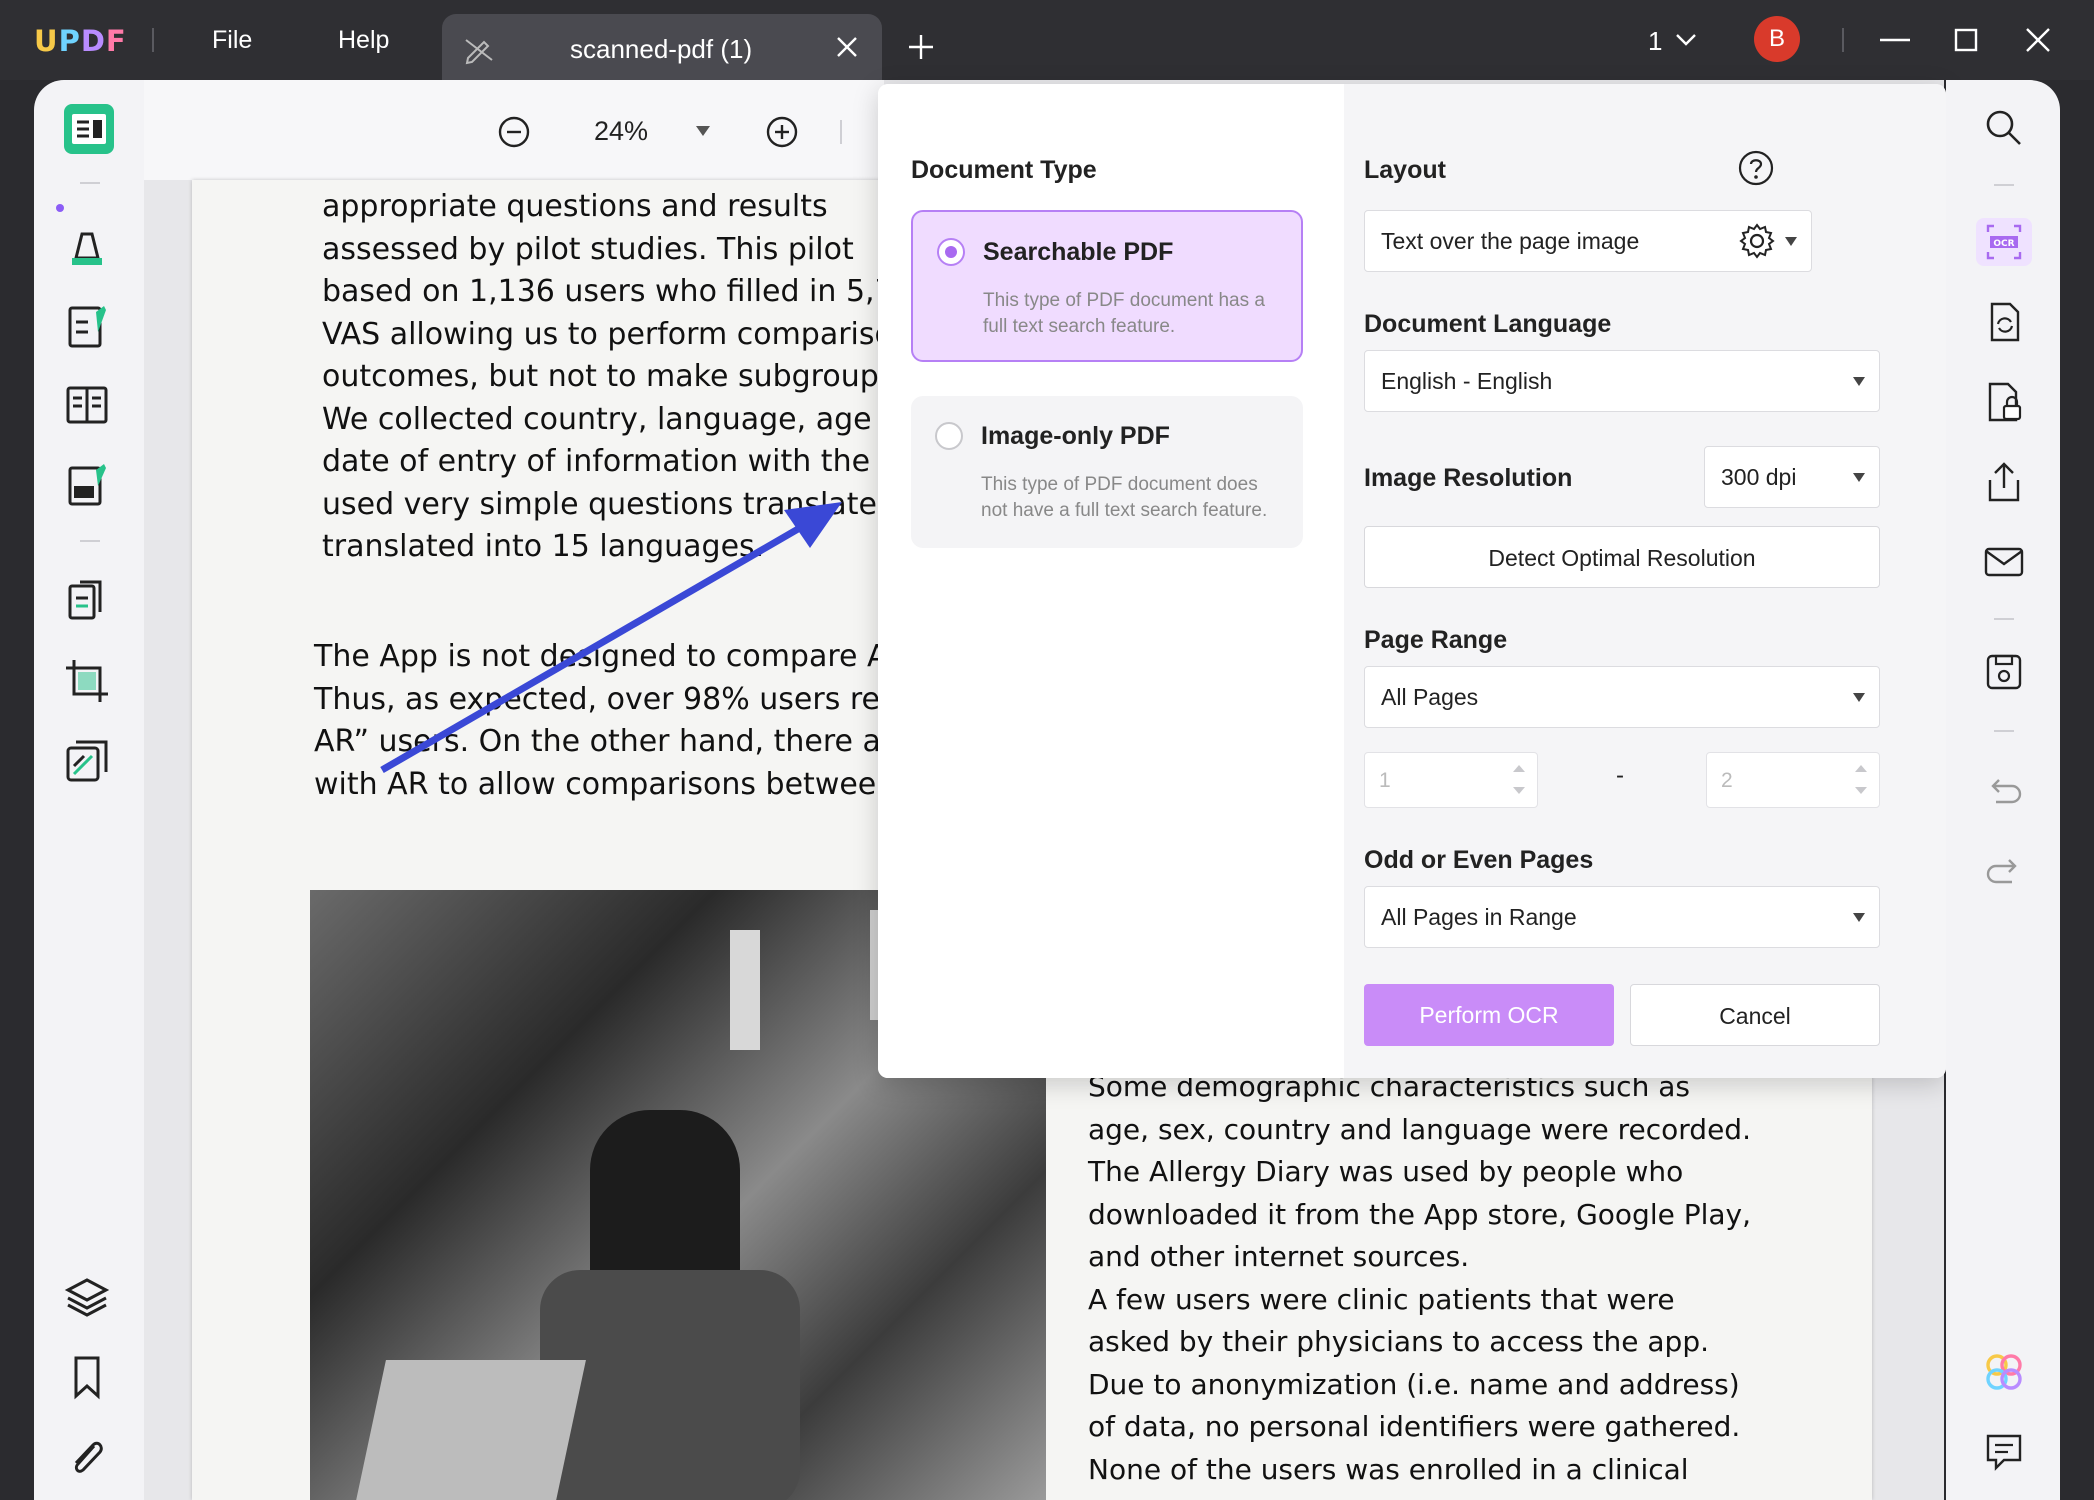 Image resolution: width=2094 pixels, height=1500 pixels. Describe the element at coordinates (782, 132) in the screenshot. I see `zoom-in-icon` at that location.